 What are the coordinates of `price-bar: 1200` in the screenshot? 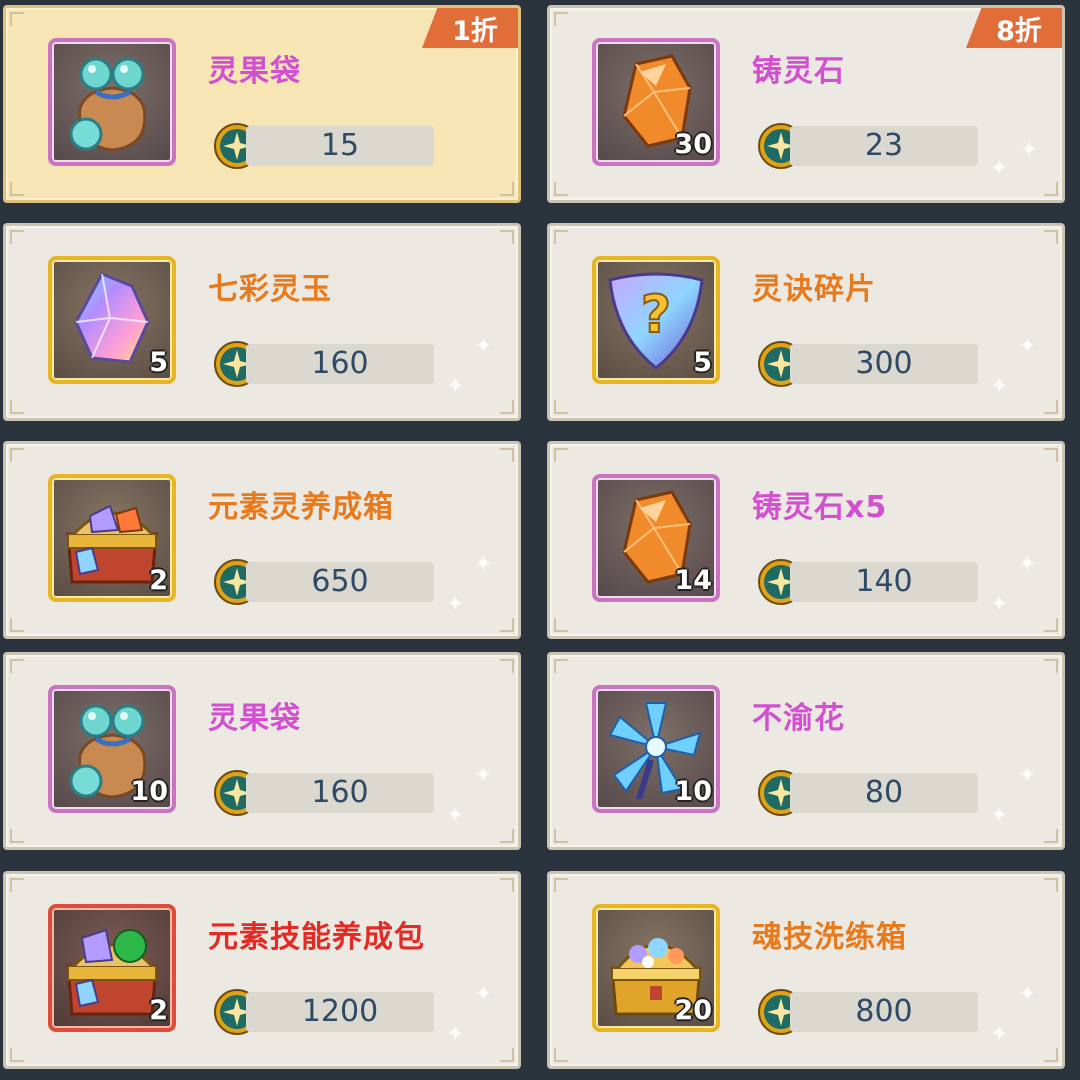 It's located at (340, 1012).